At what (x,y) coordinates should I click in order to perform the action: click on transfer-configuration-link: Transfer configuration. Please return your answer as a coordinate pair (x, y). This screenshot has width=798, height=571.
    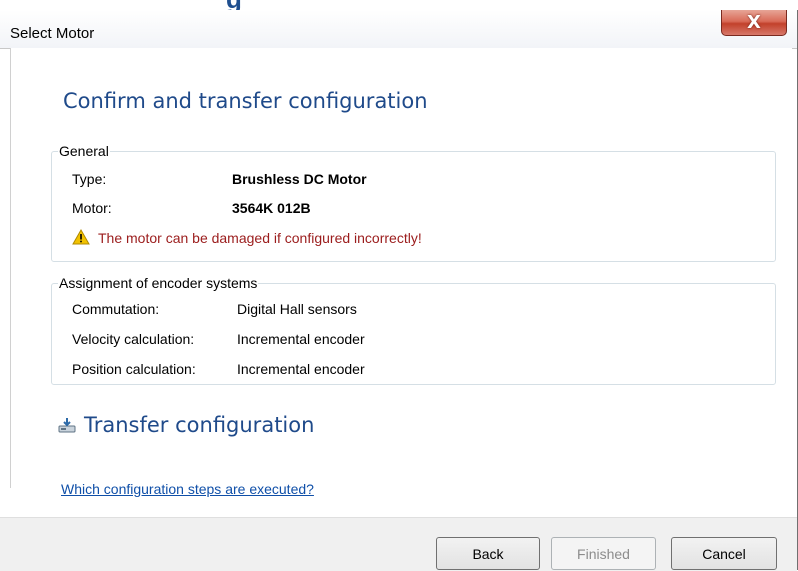
    Looking at the image, I should click on (186, 425).